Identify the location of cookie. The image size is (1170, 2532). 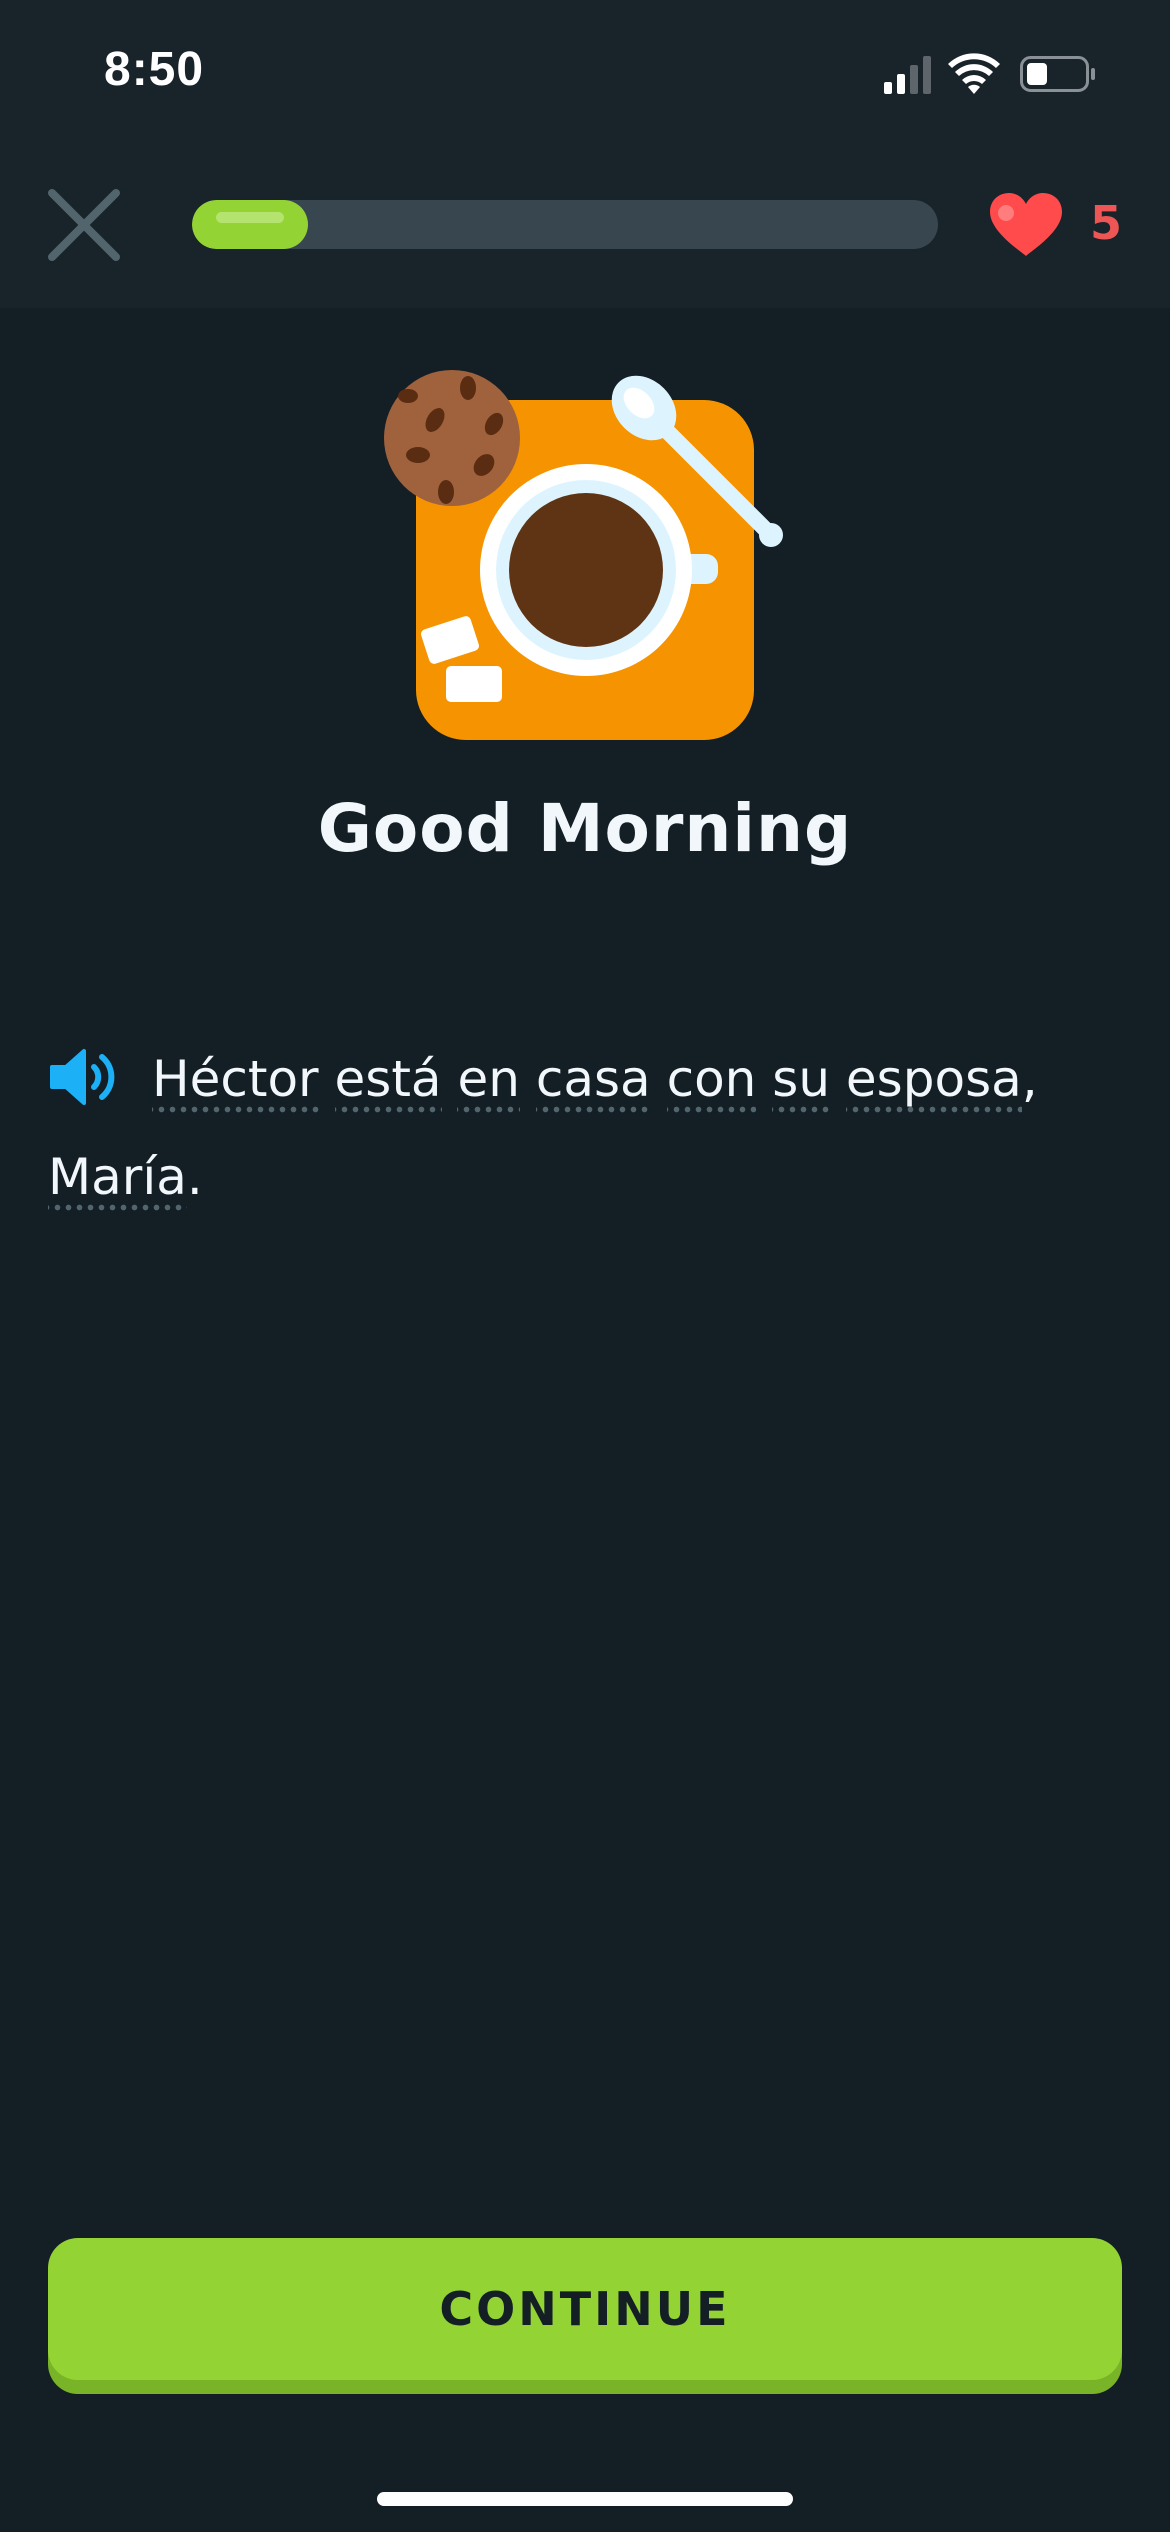
(452, 438).